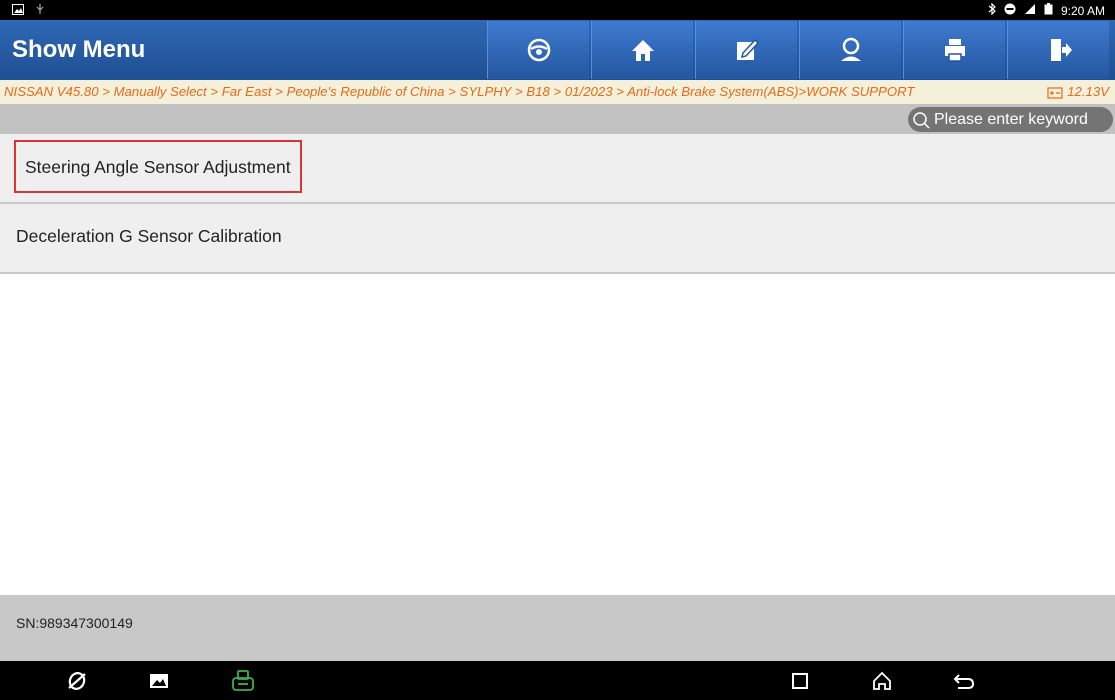  I want to click on print-icon, so click(954, 50).